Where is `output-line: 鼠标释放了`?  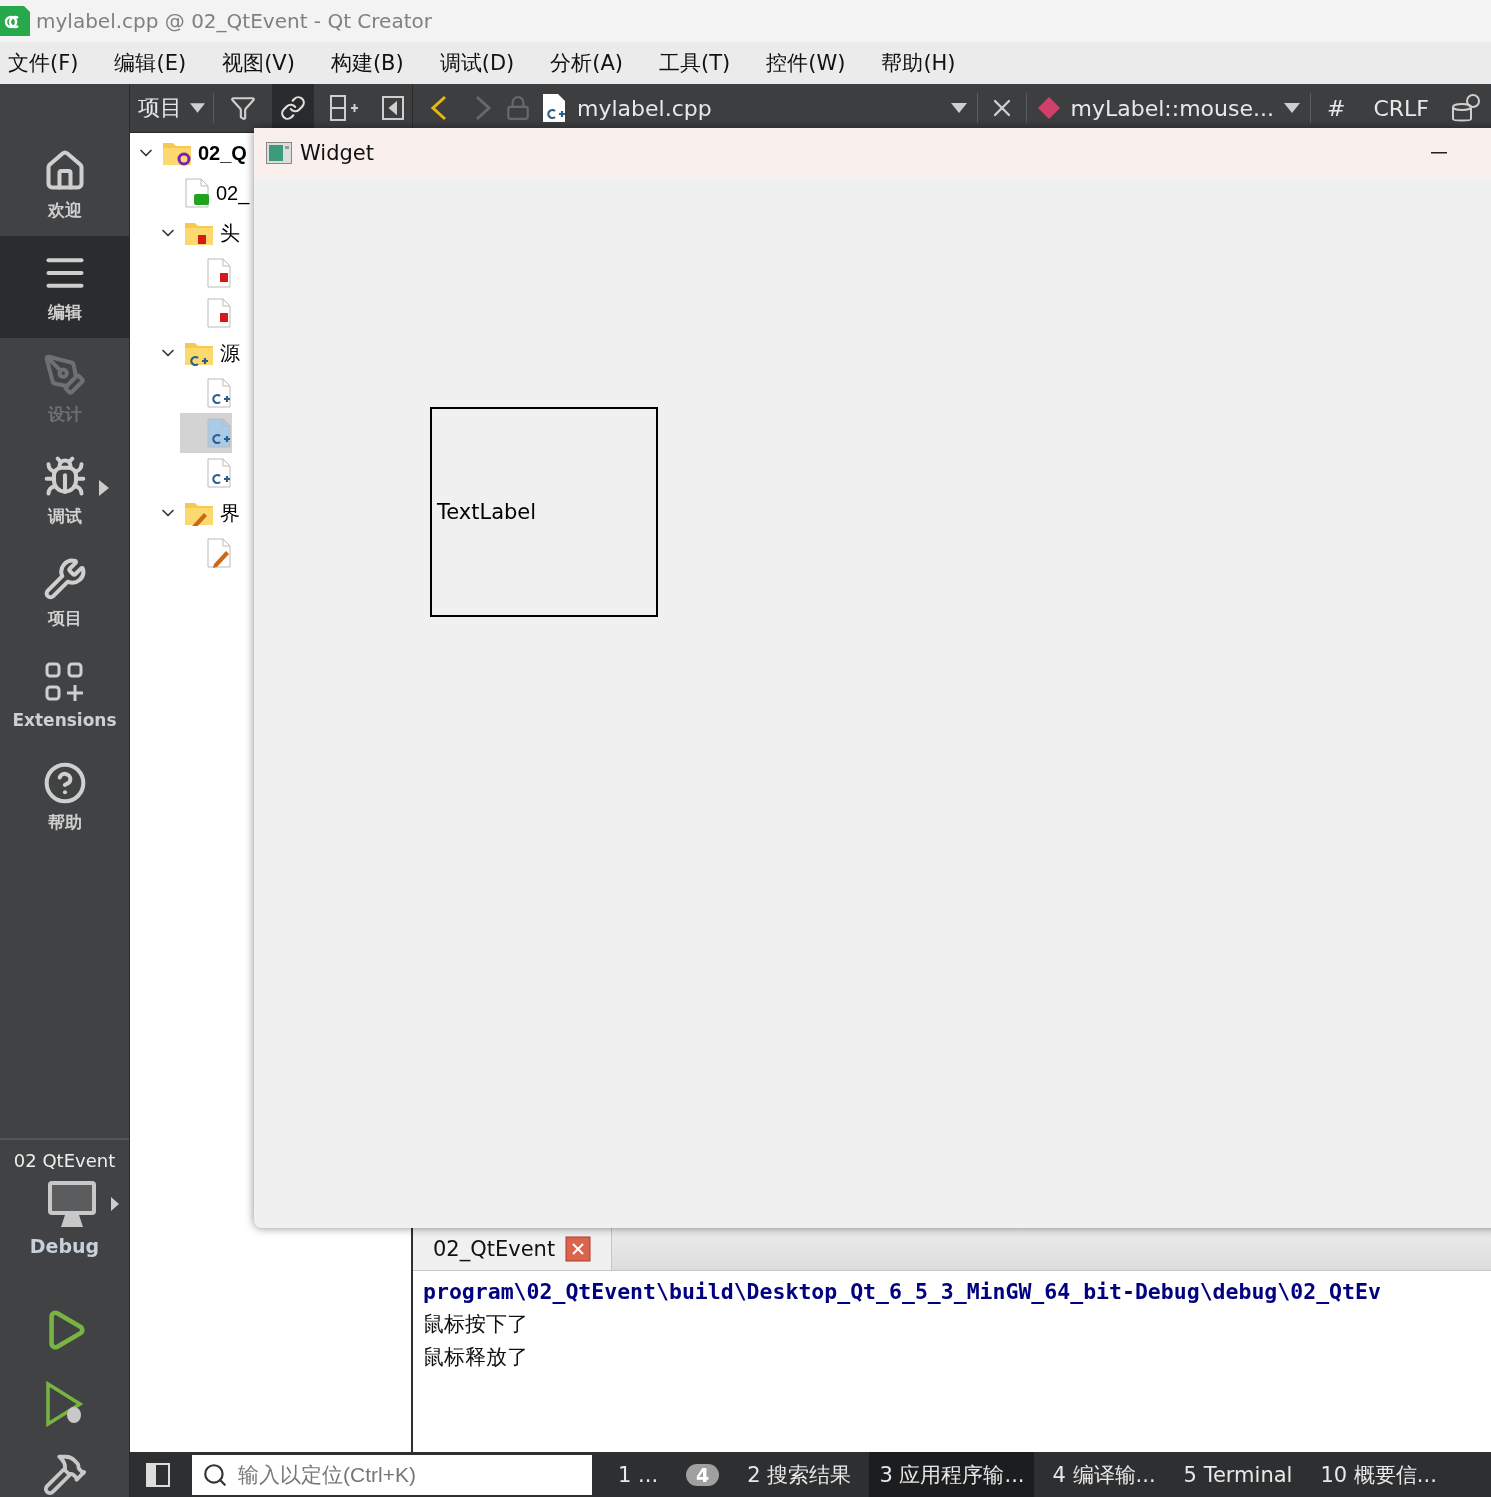
output-line: 鼠标释放了 is located at coordinates (476, 1357).